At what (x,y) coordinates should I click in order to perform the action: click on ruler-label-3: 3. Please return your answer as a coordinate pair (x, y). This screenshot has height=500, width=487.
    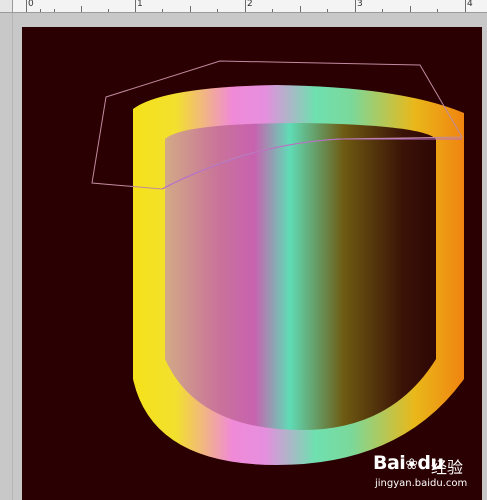
    Looking at the image, I should click on (360, 4).